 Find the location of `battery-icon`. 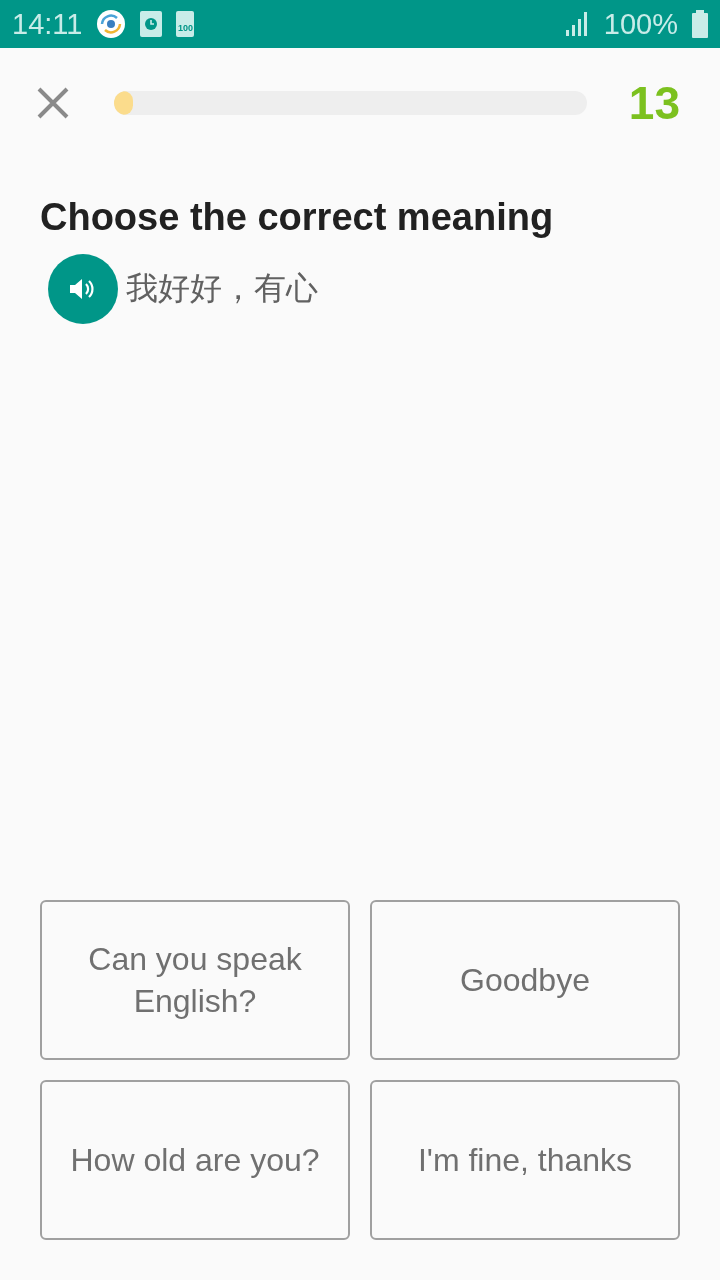

battery-icon is located at coordinates (700, 24).